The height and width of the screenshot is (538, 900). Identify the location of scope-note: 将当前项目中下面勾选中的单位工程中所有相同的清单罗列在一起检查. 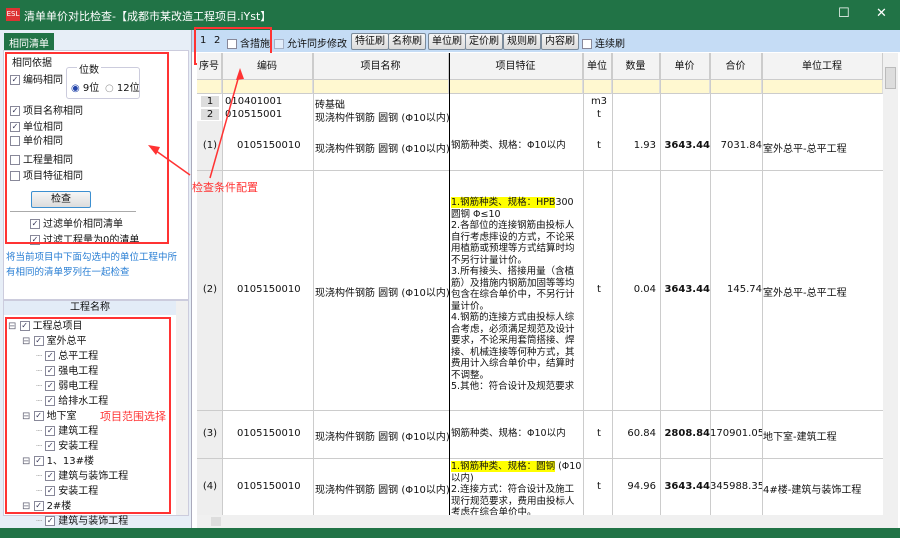
(92, 265).